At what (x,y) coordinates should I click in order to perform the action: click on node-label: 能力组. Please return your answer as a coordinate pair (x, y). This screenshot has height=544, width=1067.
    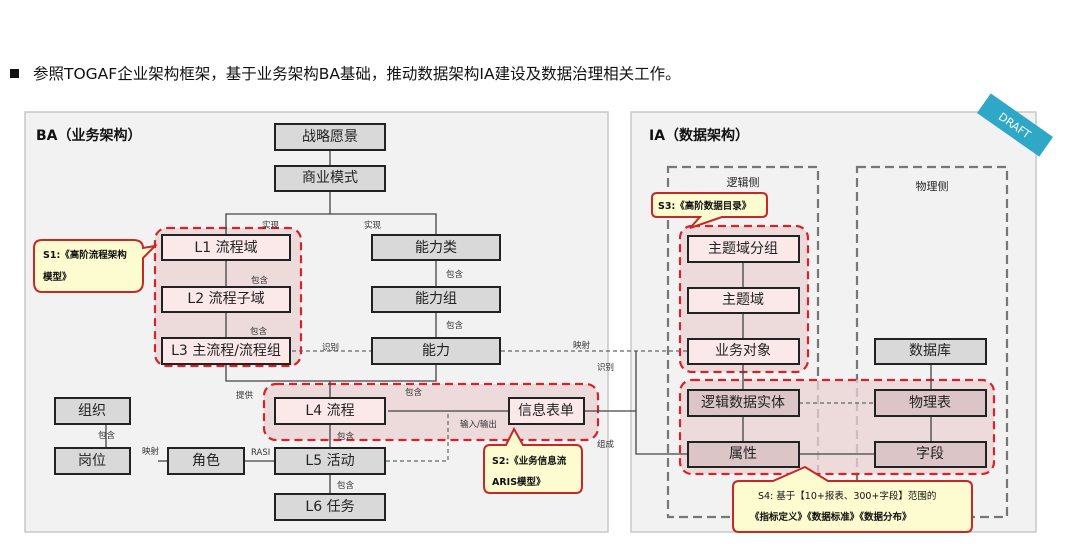
    Looking at the image, I should click on (436, 299).